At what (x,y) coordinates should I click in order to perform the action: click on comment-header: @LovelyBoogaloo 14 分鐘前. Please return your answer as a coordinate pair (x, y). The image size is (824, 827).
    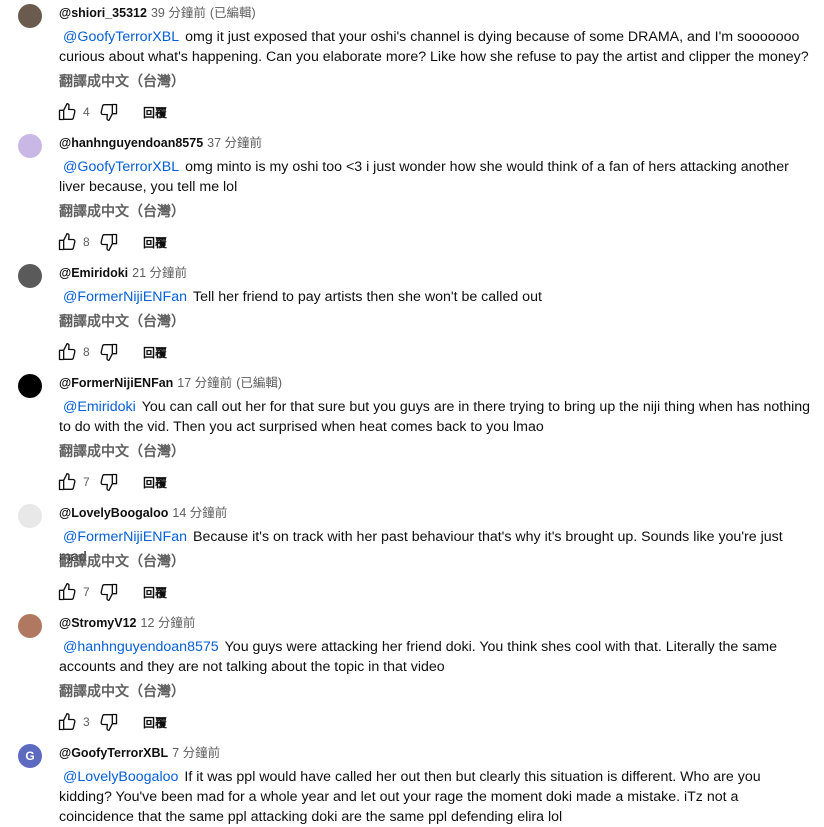
    Looking at the image, I should click on (143, 513).